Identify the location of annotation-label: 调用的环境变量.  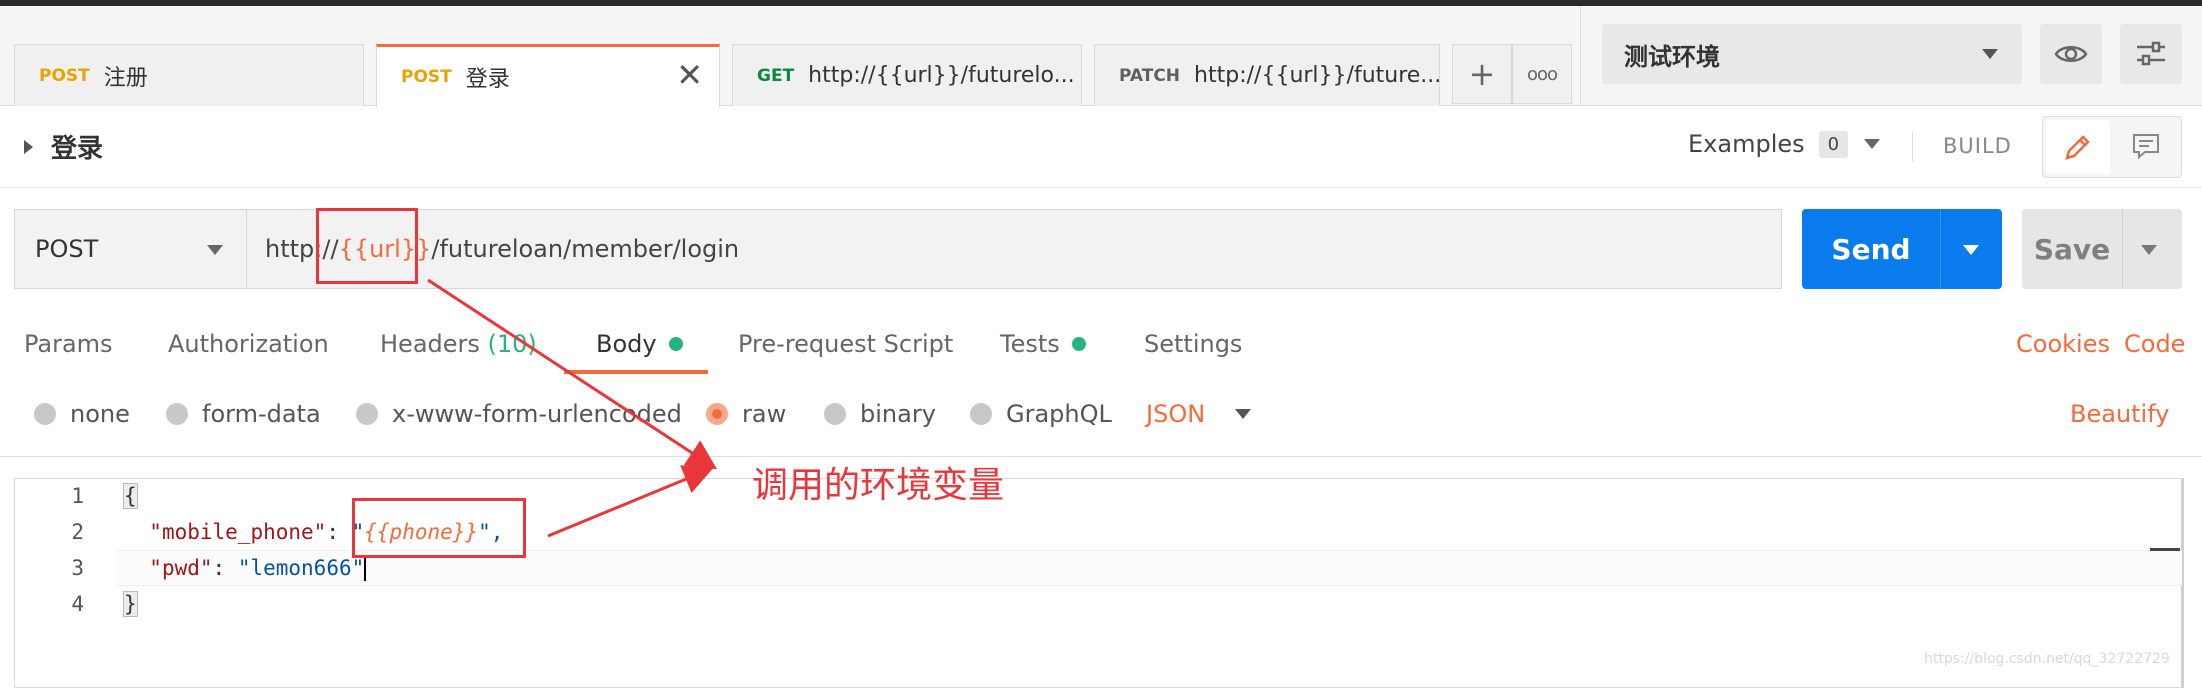
(878, 485).